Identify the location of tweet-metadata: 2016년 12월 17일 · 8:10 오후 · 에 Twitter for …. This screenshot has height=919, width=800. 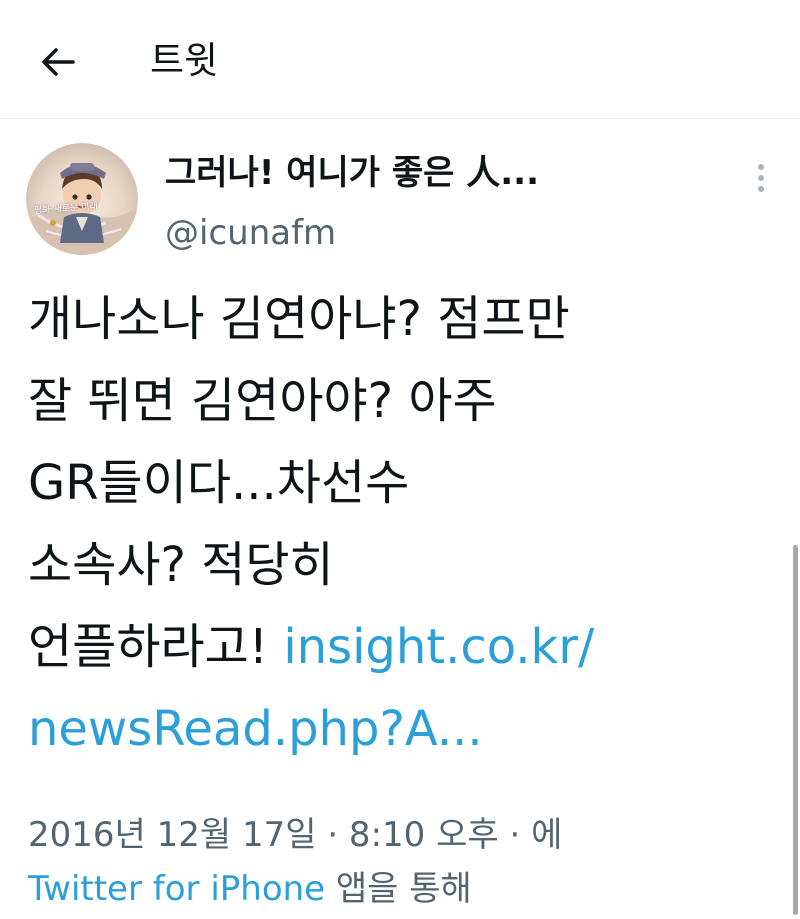
(413, 862).